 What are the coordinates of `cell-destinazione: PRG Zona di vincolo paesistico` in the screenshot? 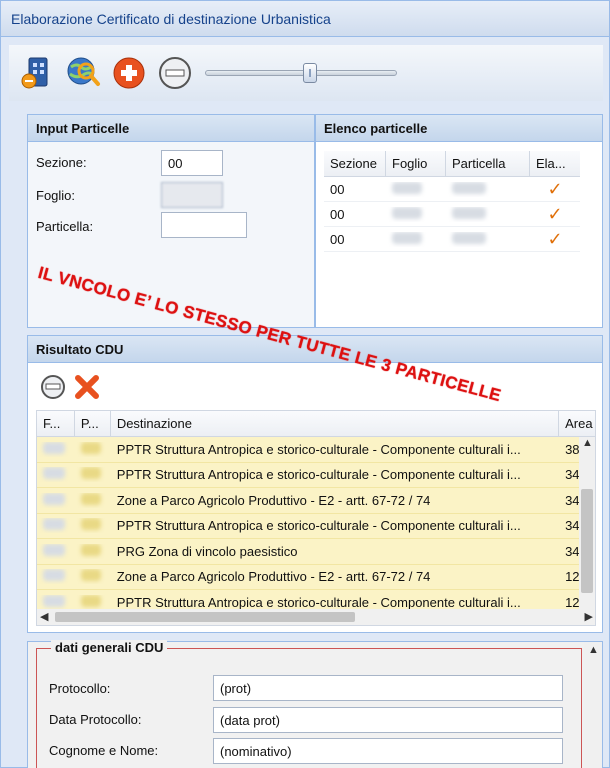 It's located at (207, 551).